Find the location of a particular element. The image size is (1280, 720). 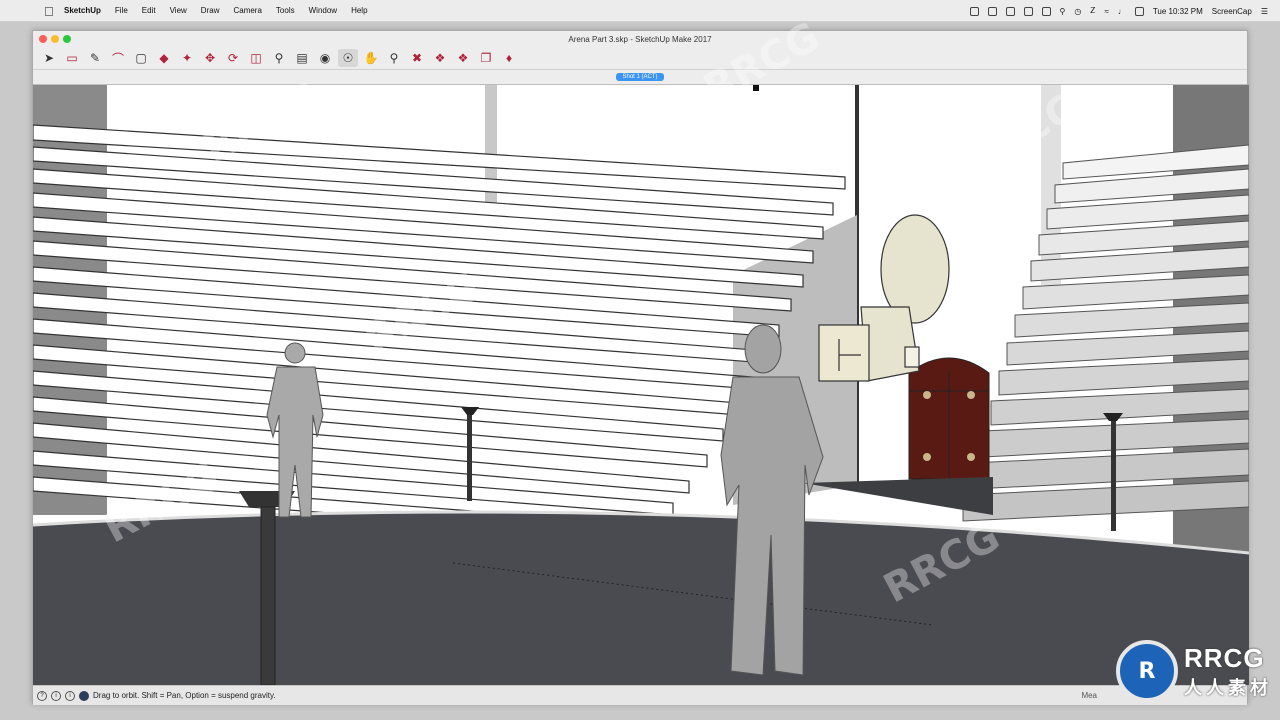

bluetooth-icon: Ꮓ is located at coordinates (1092, 11).